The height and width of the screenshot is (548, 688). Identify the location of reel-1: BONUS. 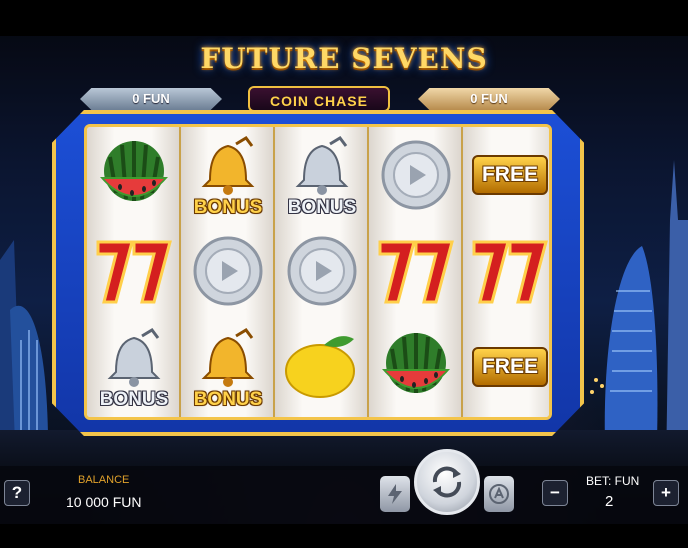
(134, 272).